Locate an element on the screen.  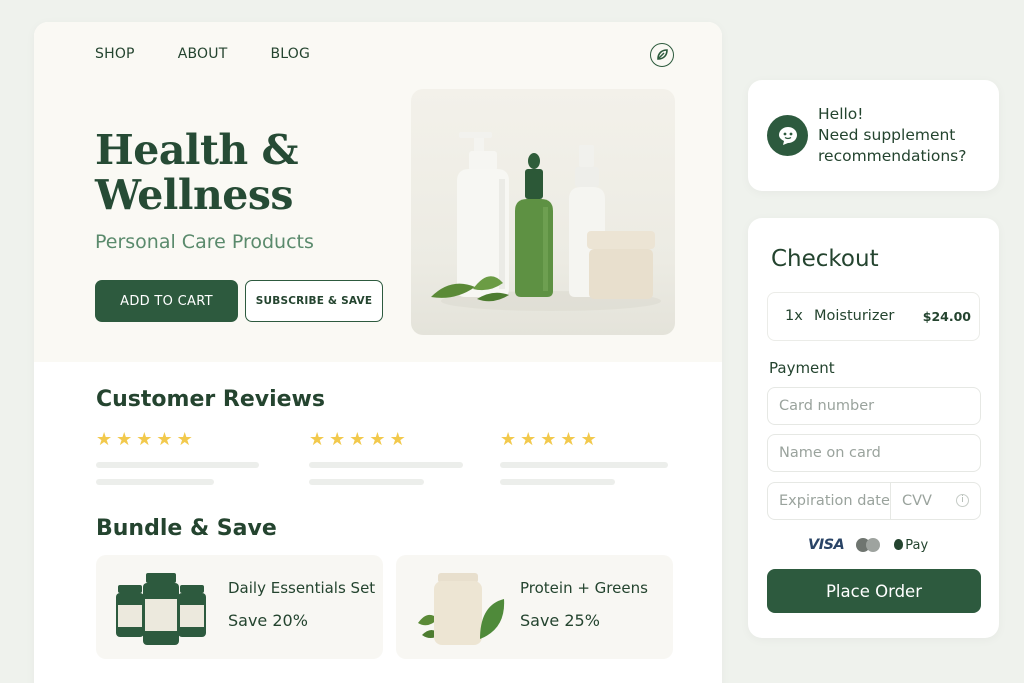
bundle-title: Bundle & Save is located at coordinates (186, 528).